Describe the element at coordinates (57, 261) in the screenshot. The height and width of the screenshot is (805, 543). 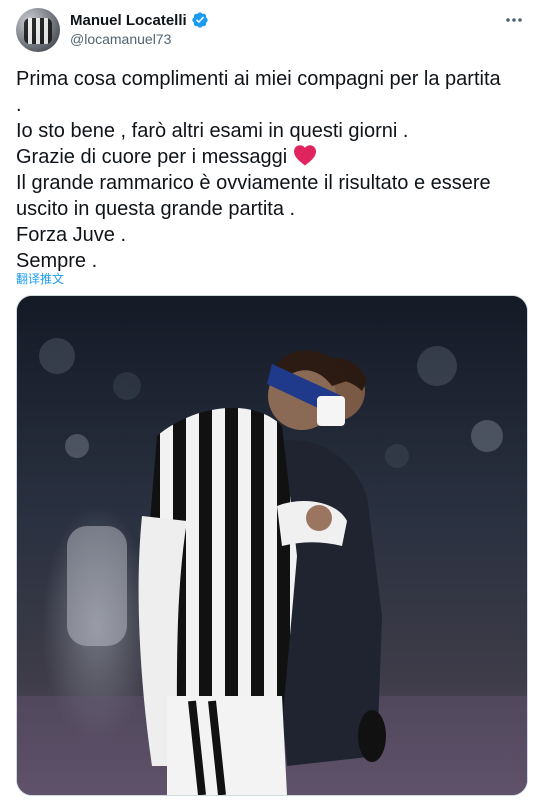
I see `tweet-line: Sempre .` at that location.